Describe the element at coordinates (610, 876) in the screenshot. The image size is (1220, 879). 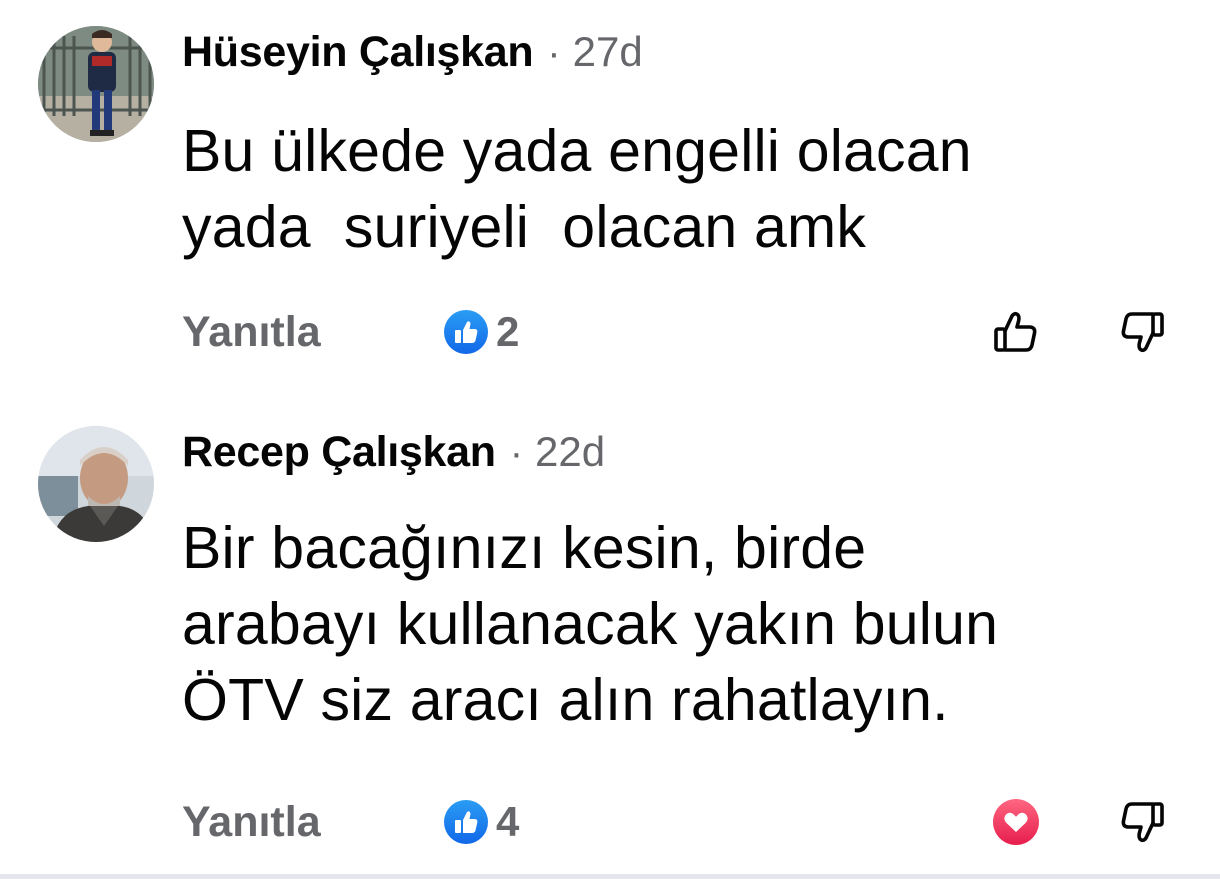
I see `divider` at that location.